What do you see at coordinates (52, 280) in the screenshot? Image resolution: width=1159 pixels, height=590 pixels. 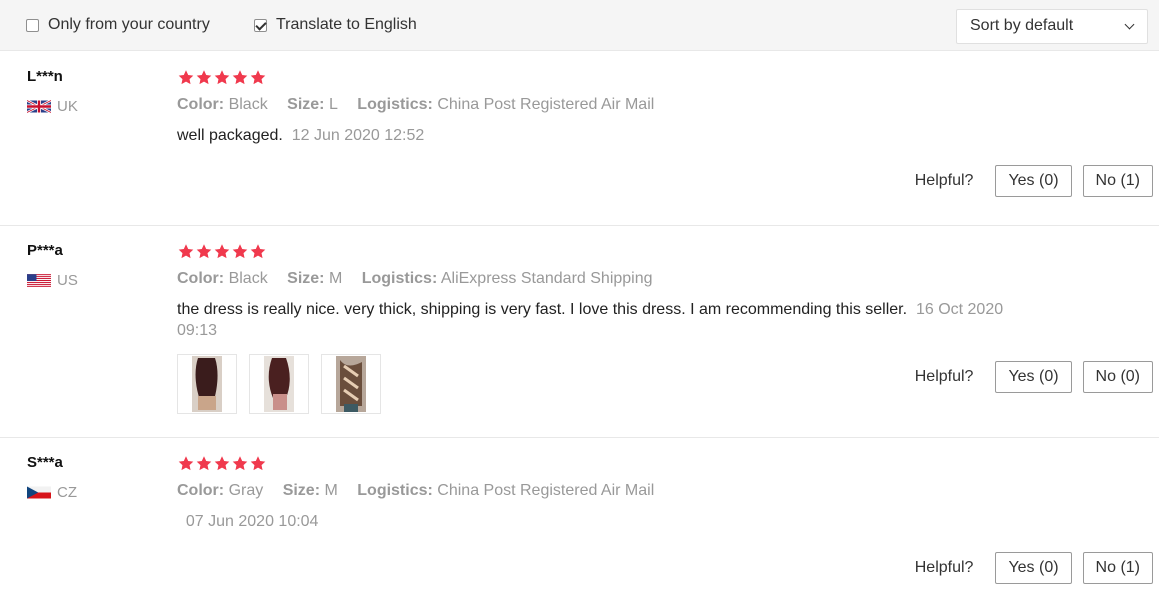 I see `reviewer-country: US` at bounding box center [52, 280].